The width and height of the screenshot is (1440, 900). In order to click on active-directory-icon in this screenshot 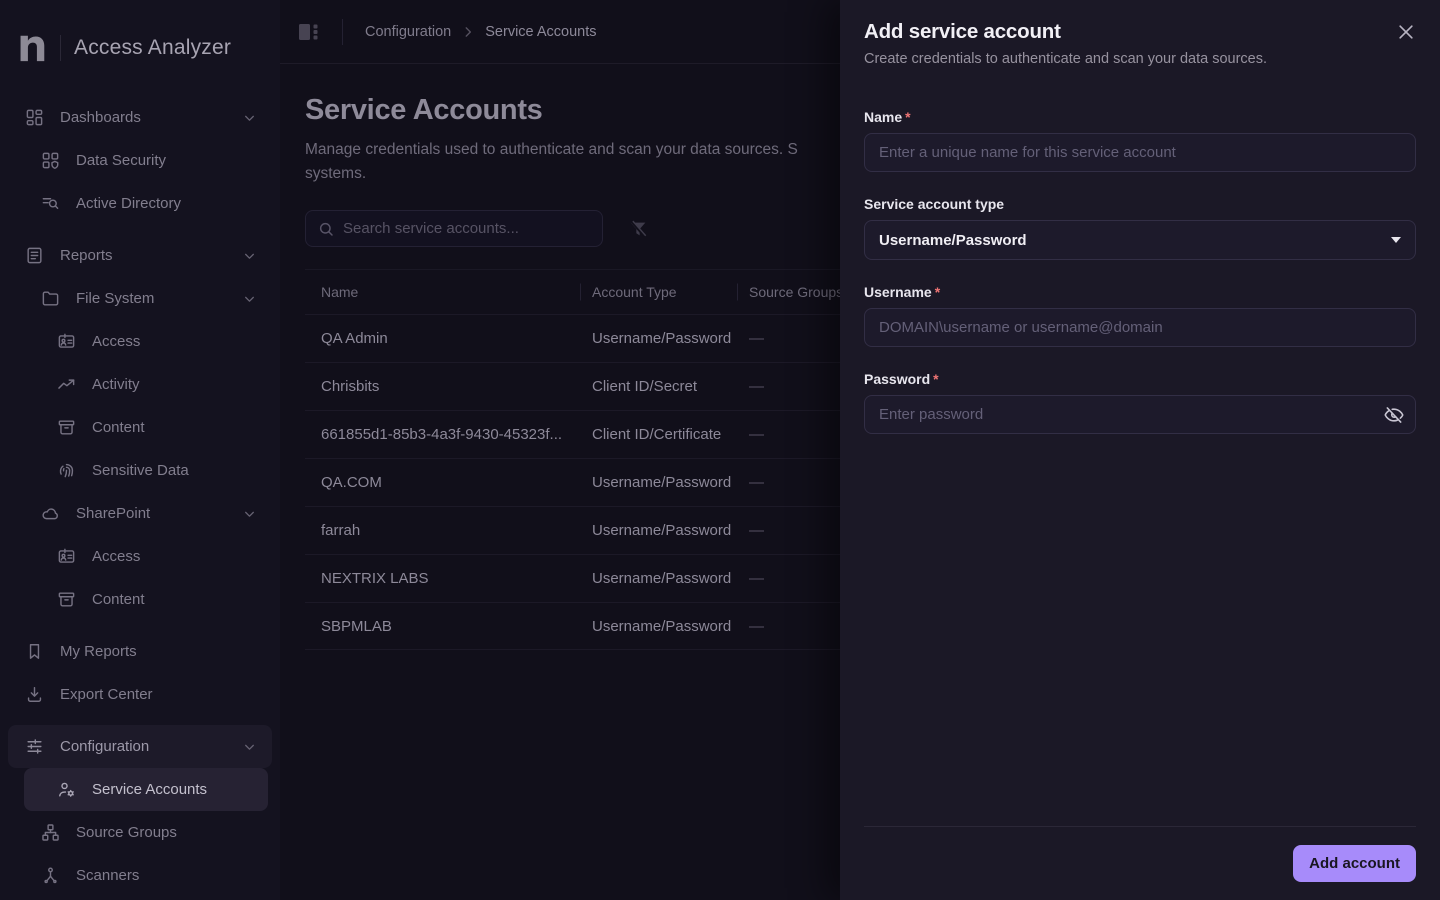, I will do `click(50, 204)`.